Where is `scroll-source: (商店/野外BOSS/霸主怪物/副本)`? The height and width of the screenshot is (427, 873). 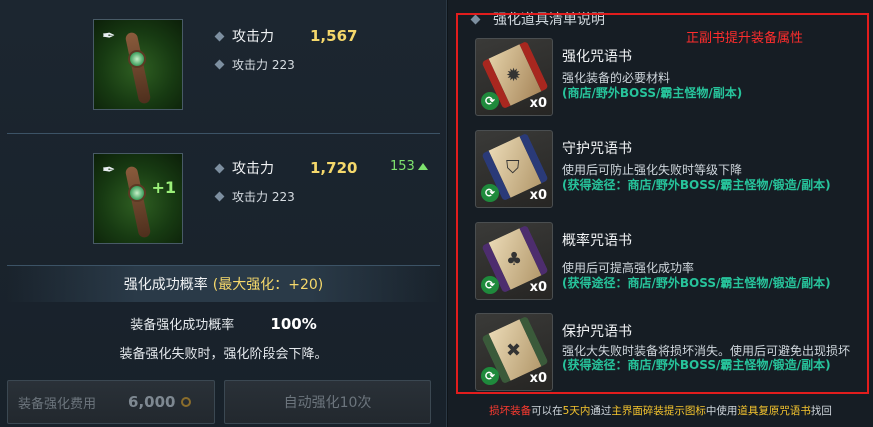
scroll-source: (商店/野外BOSS/霸主怪物/副本) is located at coordinates (652, 93).